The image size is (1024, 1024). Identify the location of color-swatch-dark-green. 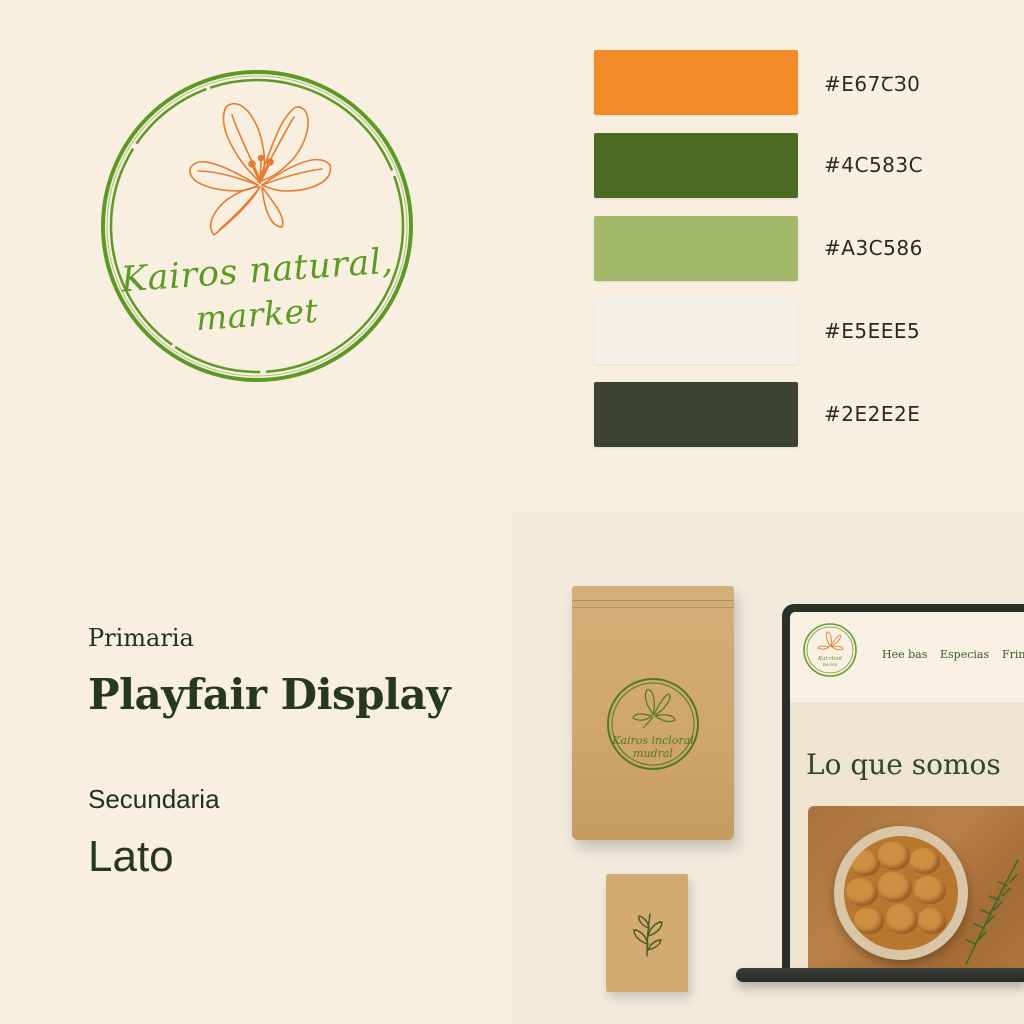
(696, 165).